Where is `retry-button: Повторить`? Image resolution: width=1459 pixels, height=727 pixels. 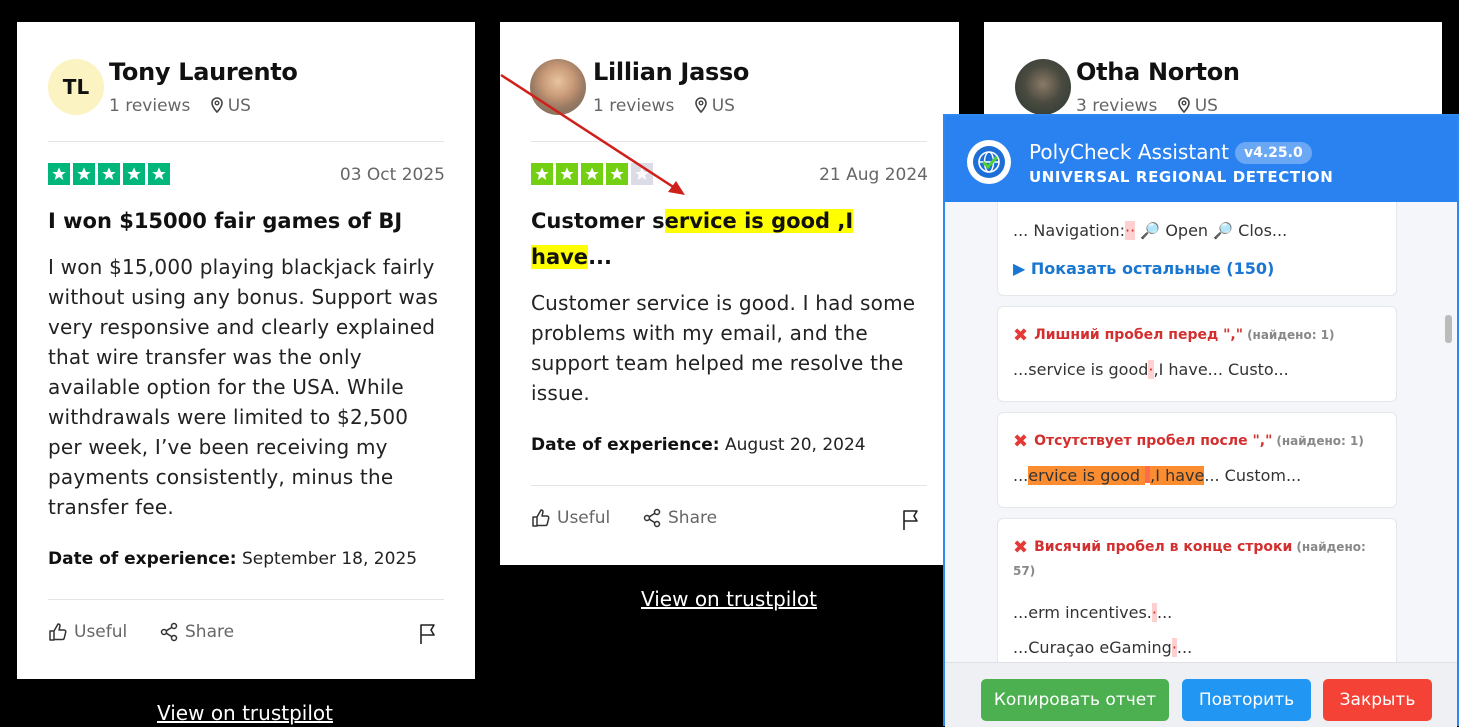 retry-button: Повторить is located at coordinates (1246, 700).